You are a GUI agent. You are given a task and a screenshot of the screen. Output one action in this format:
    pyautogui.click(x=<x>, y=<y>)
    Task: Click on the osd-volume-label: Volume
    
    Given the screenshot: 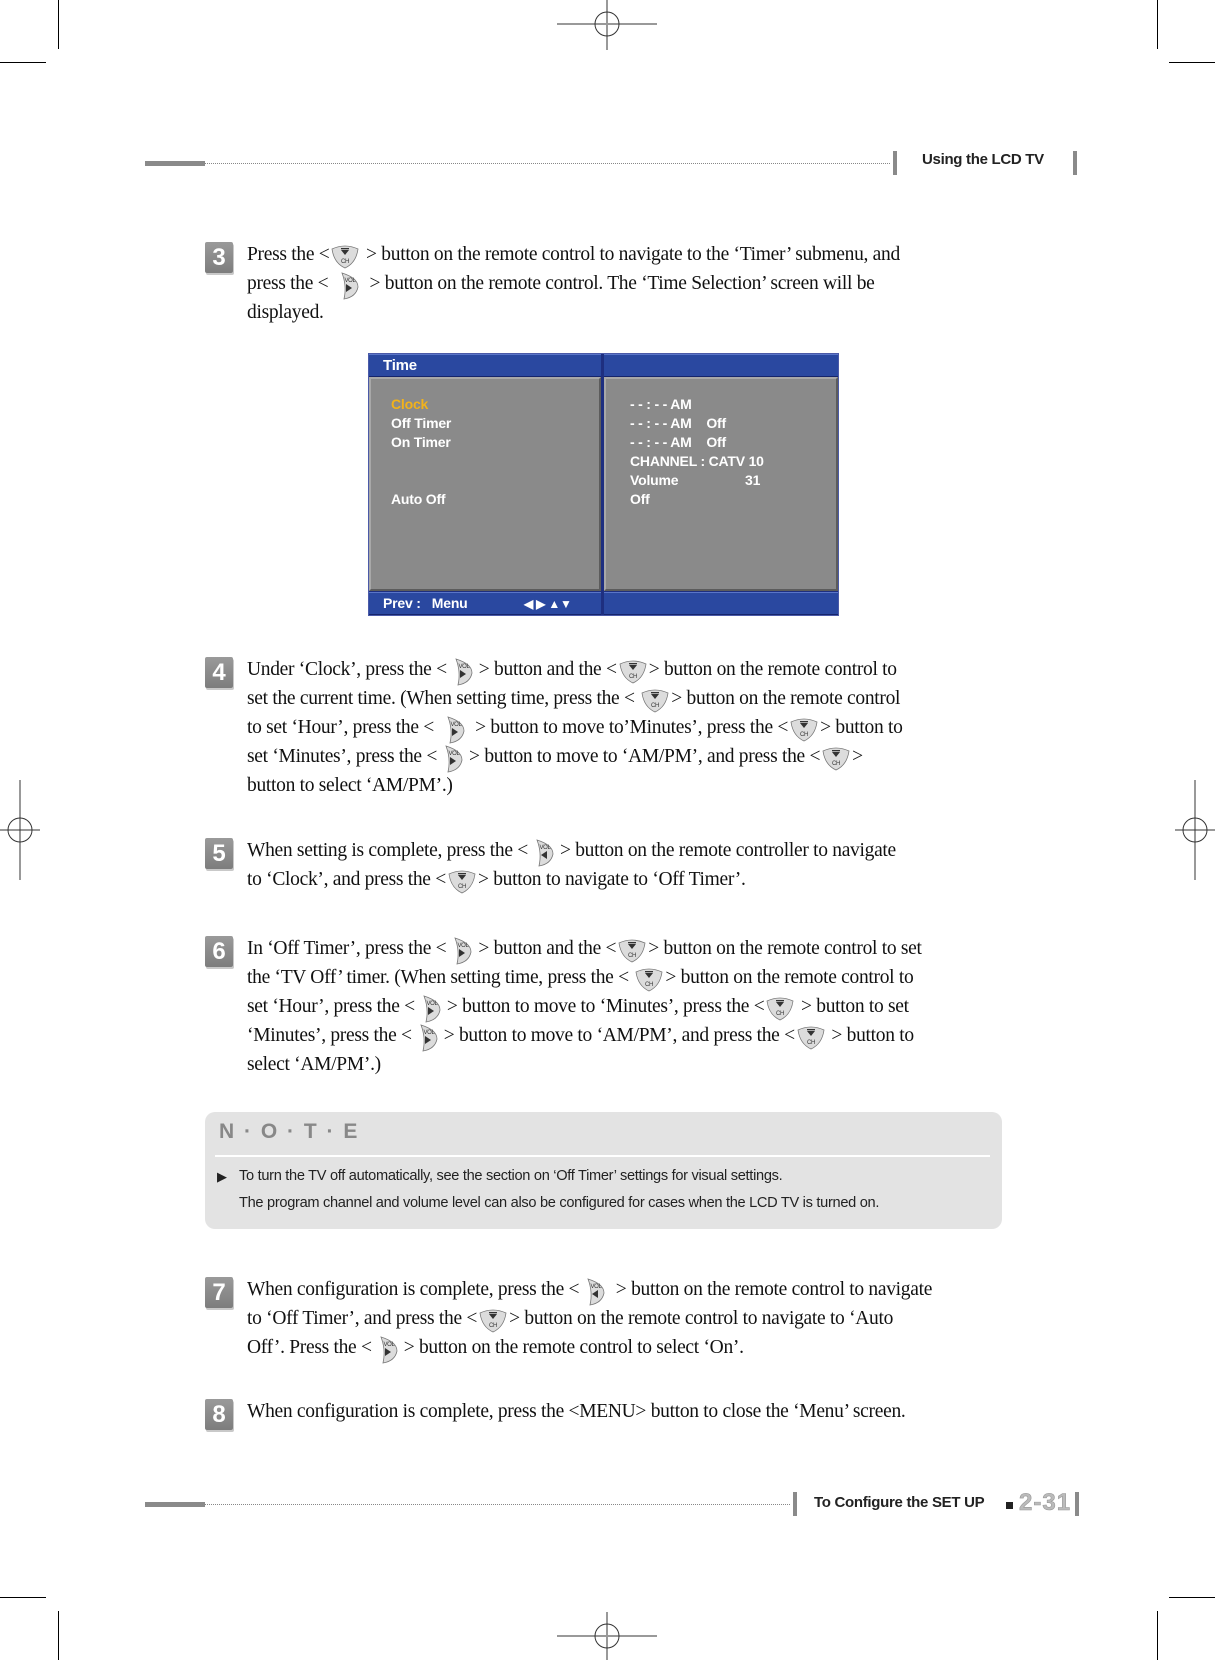 What is the action you would take?
    pyautogui.click(x=654, y=480)
    